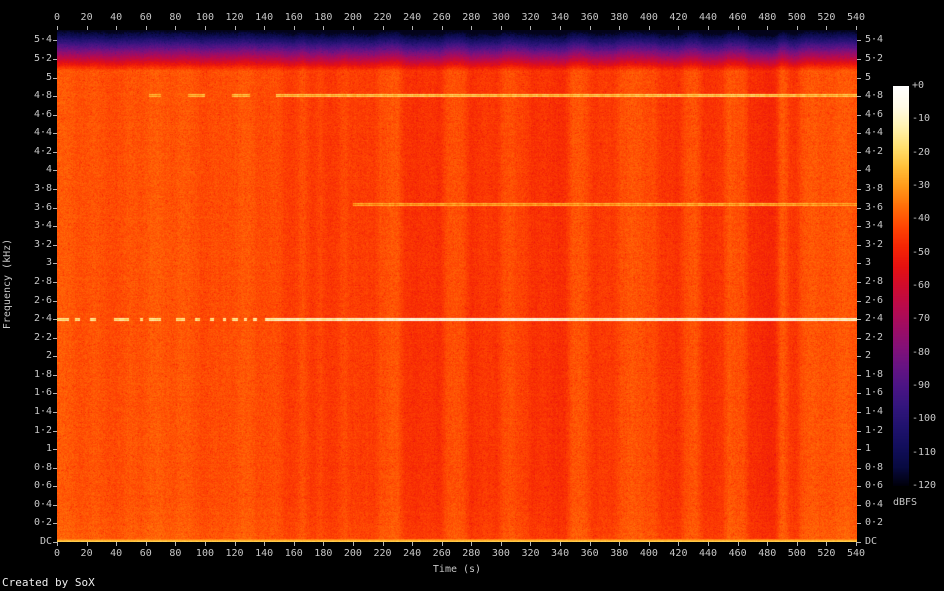  Describe the element at coordinates (921, 152) in the screenshot. I see `colorbar-tick-label: -20` at that location.